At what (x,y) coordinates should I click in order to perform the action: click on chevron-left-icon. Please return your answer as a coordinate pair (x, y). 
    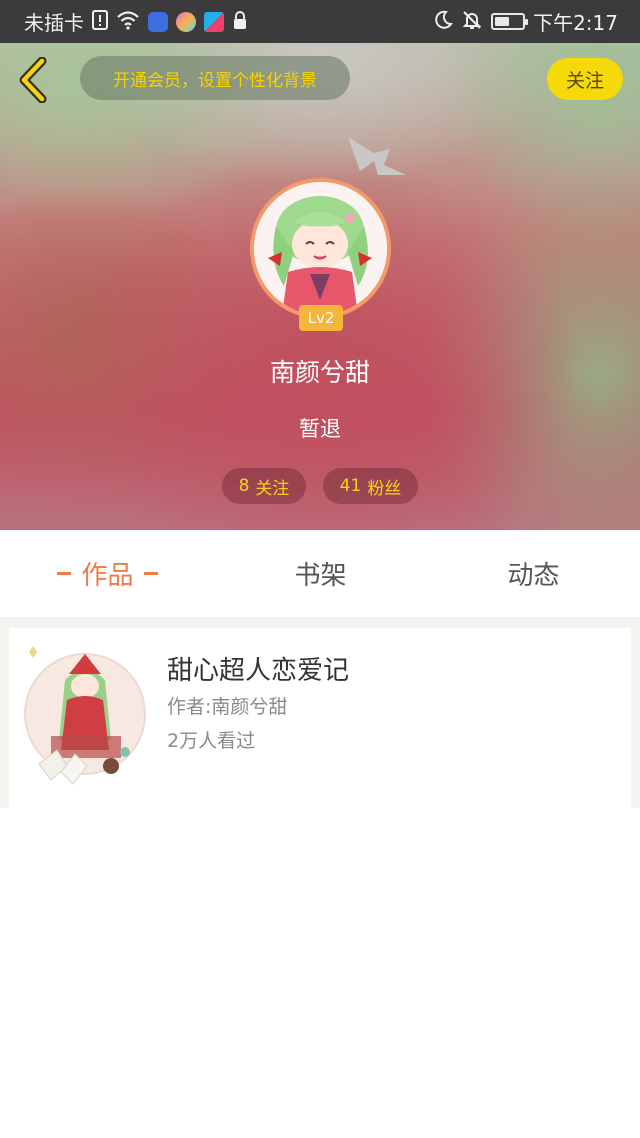
    Looking at the image, I should click on (33, 80).